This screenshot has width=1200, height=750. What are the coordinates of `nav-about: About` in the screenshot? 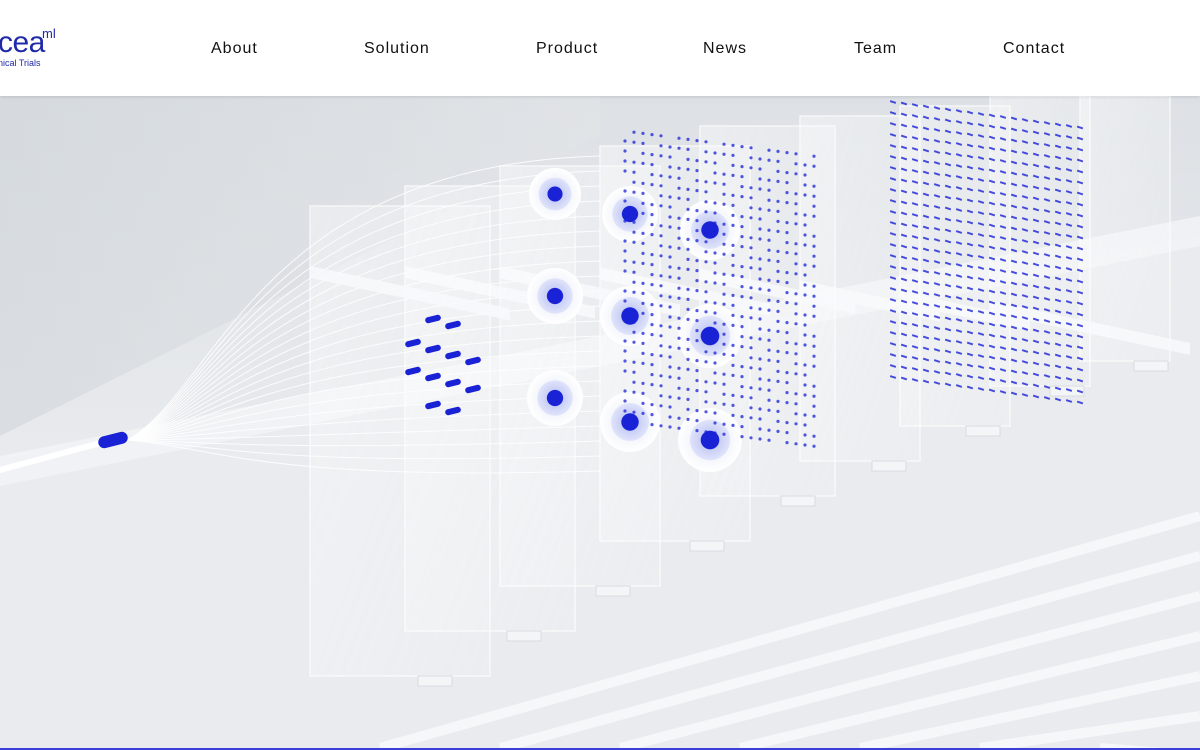 It's located at (234, 49).